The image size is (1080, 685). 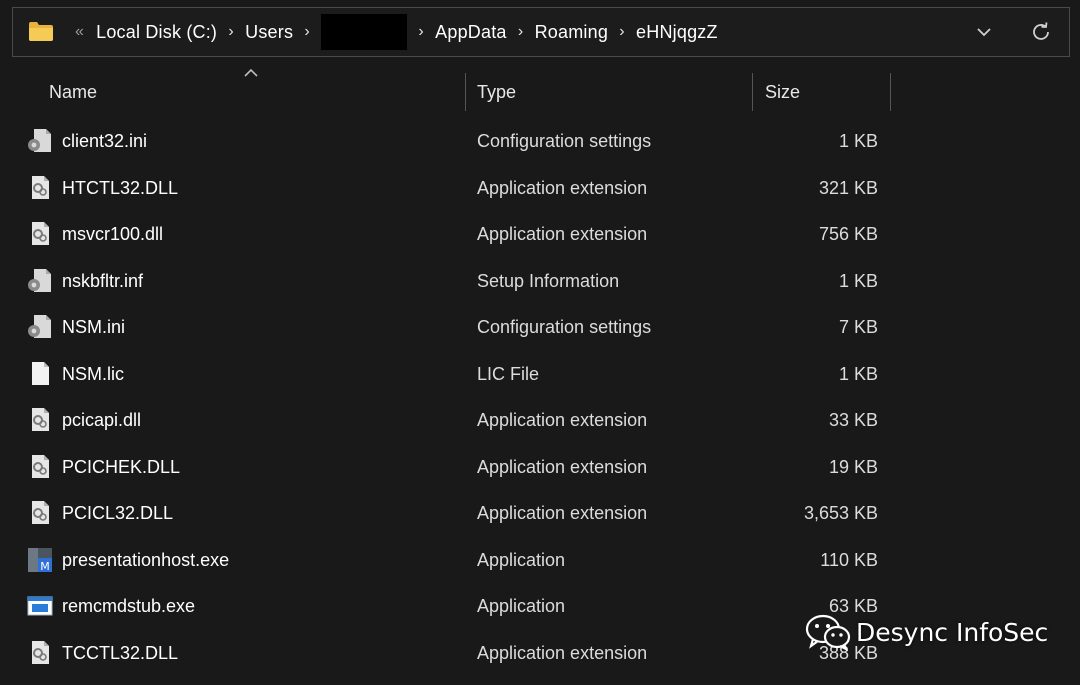 What do you see at coordinates (364, 32) in the screenshot?
I see `breadcrumb-redacted-username` at bounding box center [364, 32].